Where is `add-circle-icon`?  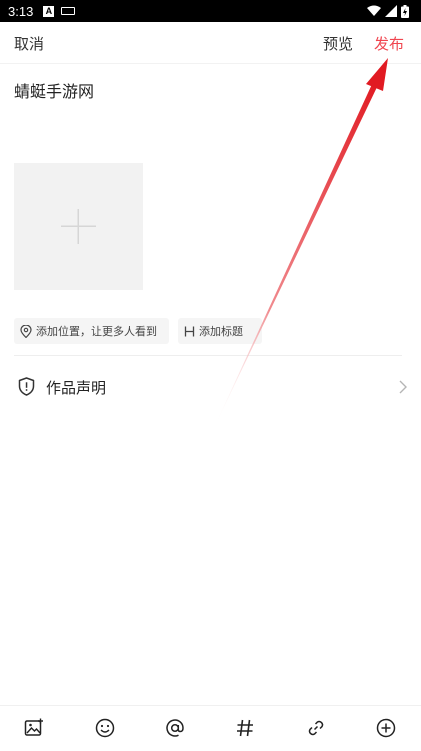 add-circle-icon is located at coordinates (386, 728).